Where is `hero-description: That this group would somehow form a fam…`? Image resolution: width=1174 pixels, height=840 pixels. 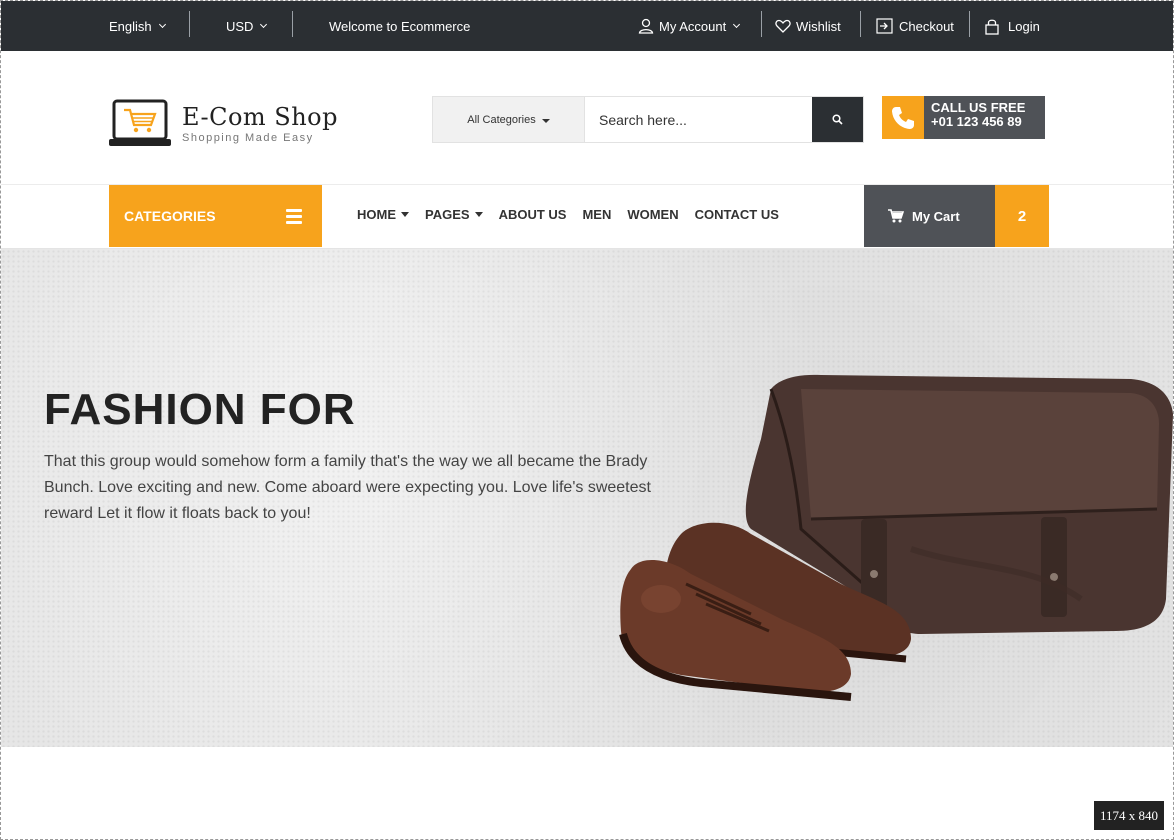
hero-description: That this group would somehow form a fam… is located at coordinates (347, 487).